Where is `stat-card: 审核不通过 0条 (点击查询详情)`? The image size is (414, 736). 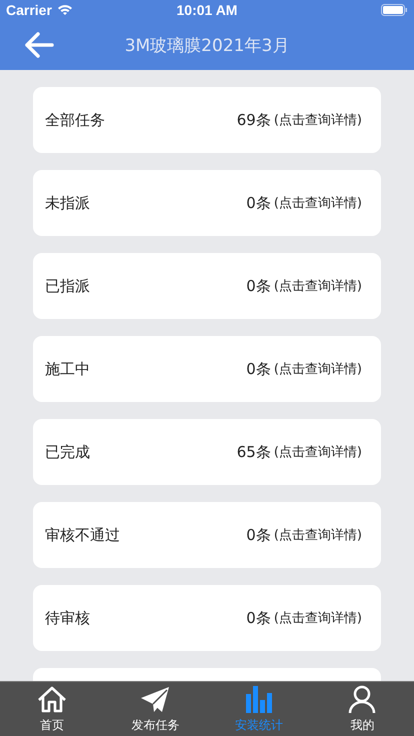
stat-card: 审核不通过 0条 (点击查询详情) is located at coordinates (207, 535).